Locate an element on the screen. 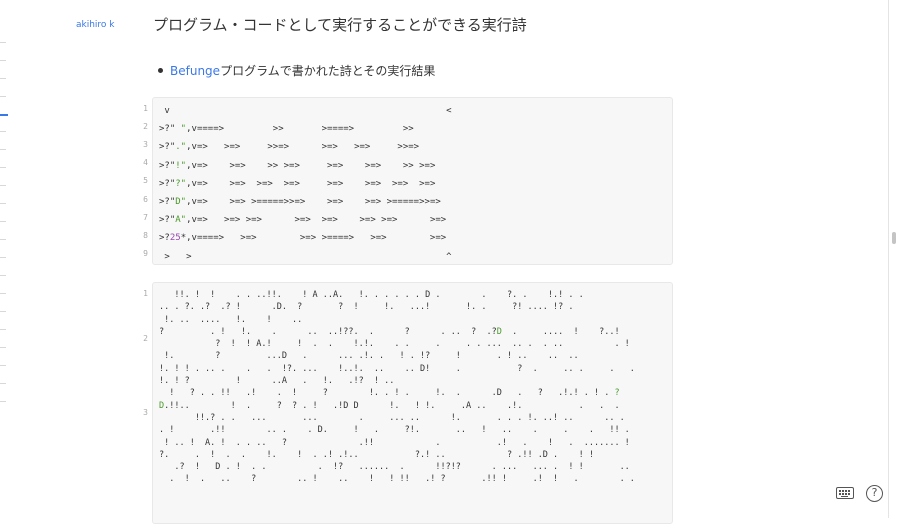 The height and width of the screenshot is (524, 900). code-line: >?"!",v=> >=> >> >=> >=> >=> >> >=> is located at coordinates (305, 166).